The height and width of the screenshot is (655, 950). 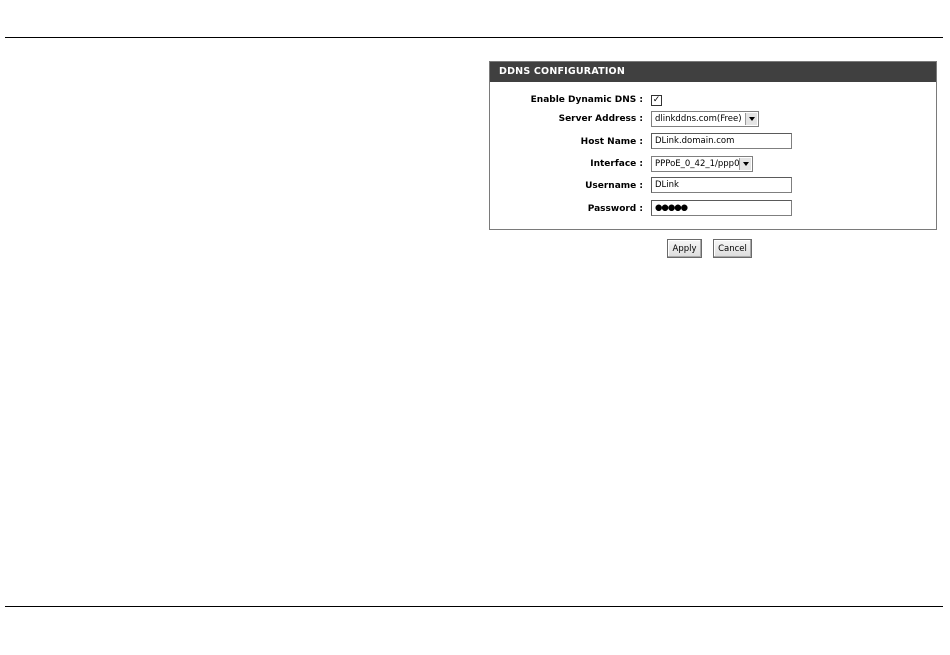 I want to click on server-address-value: dlinkddns.com(Free), so click(x=698, y=119).